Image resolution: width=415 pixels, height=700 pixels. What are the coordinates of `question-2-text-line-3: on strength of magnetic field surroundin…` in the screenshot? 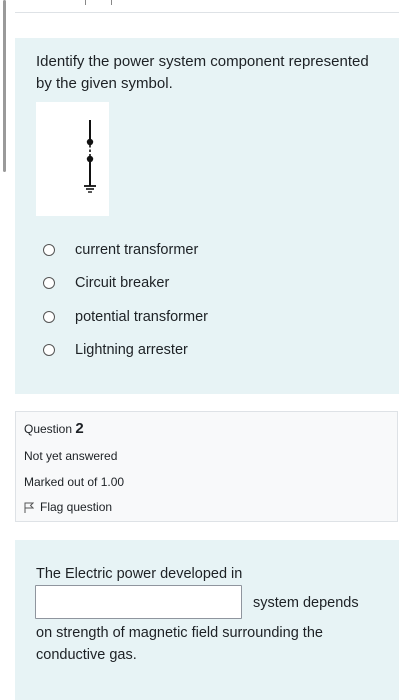 It's located at (179, 633).